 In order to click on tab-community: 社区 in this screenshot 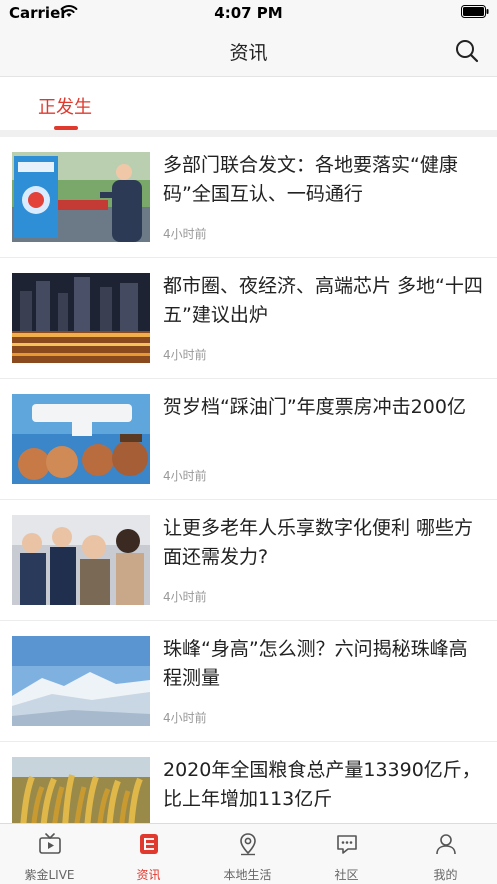, I will do `click(346, 854)`.